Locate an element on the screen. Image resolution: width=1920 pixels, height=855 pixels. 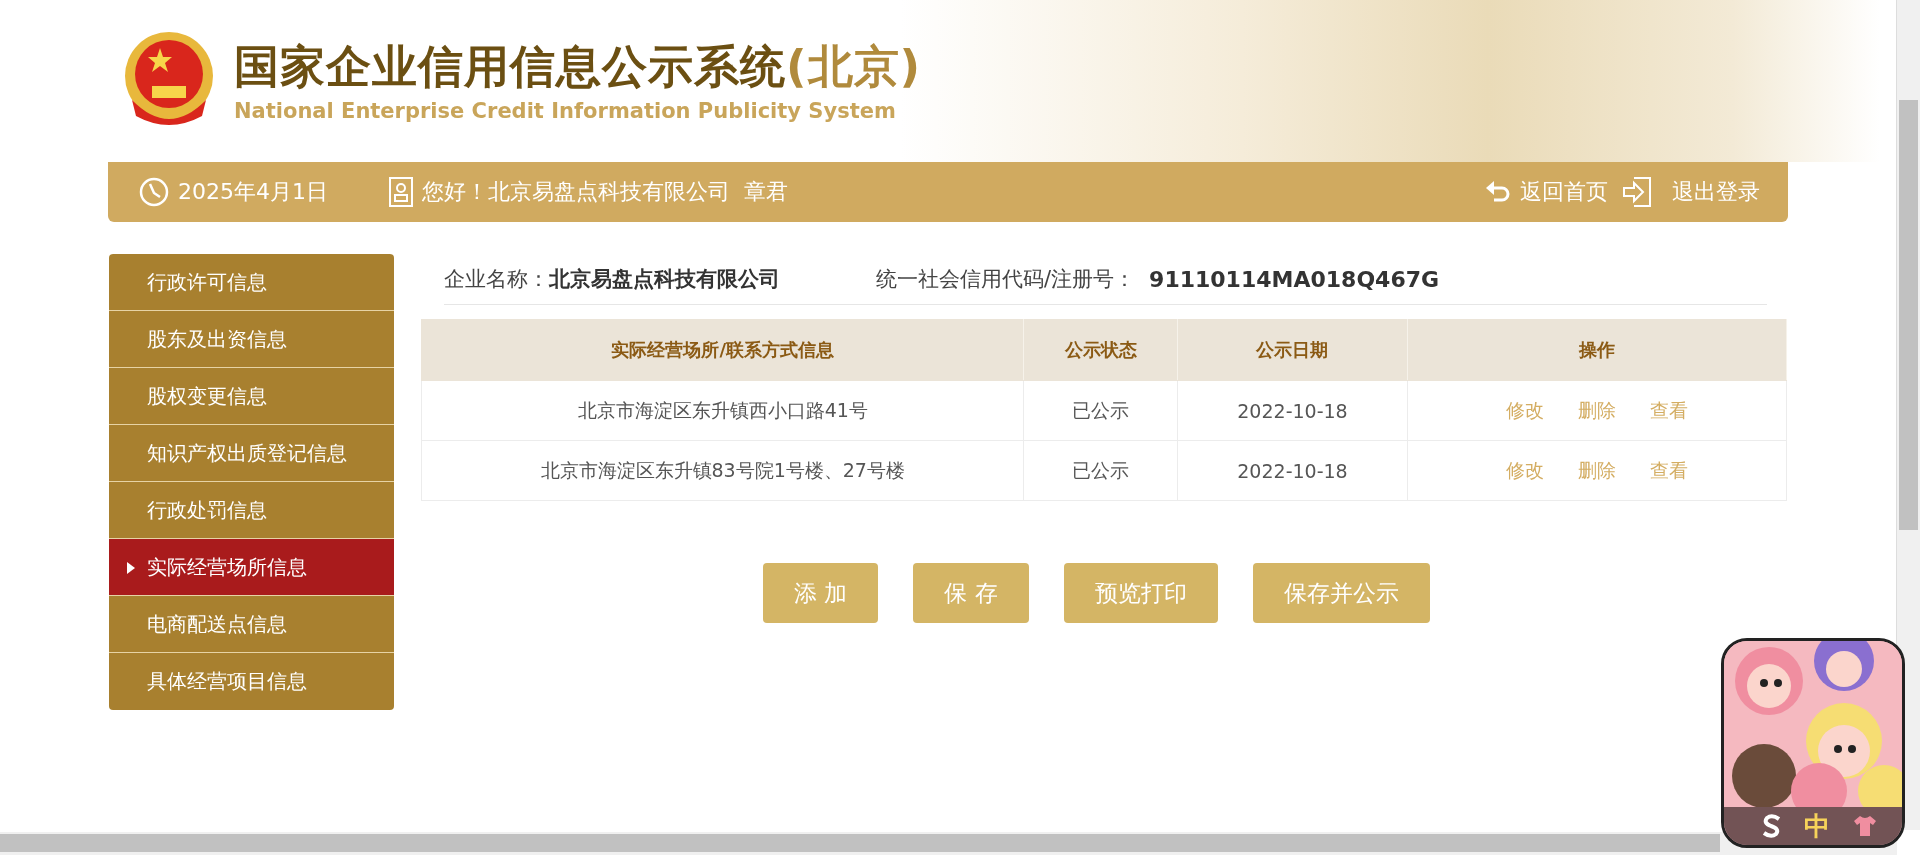
column-header: 公示日期 is located at coordinates (1292, 350).